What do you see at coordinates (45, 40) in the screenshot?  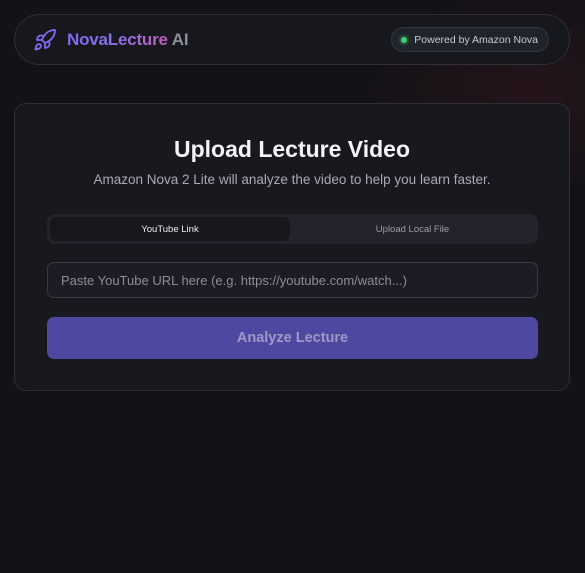 I see `rocket-icon` at bounding box center [45, 40].